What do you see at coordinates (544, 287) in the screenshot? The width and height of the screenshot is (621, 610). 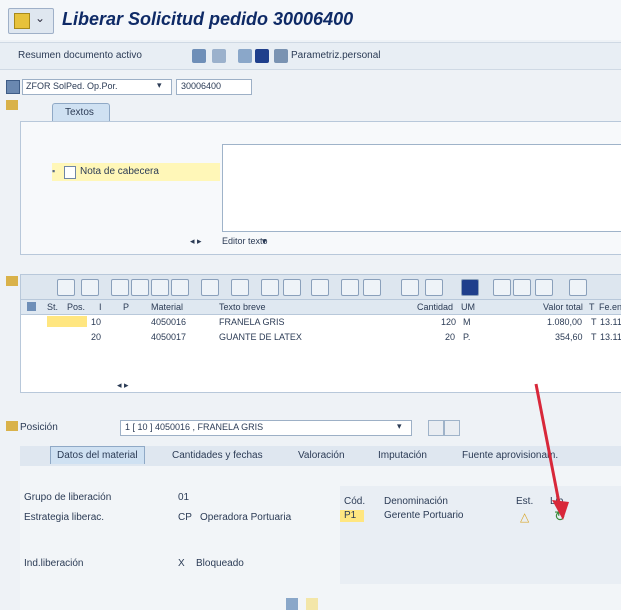 I see `history-icon` at bounding box center [544, 287].